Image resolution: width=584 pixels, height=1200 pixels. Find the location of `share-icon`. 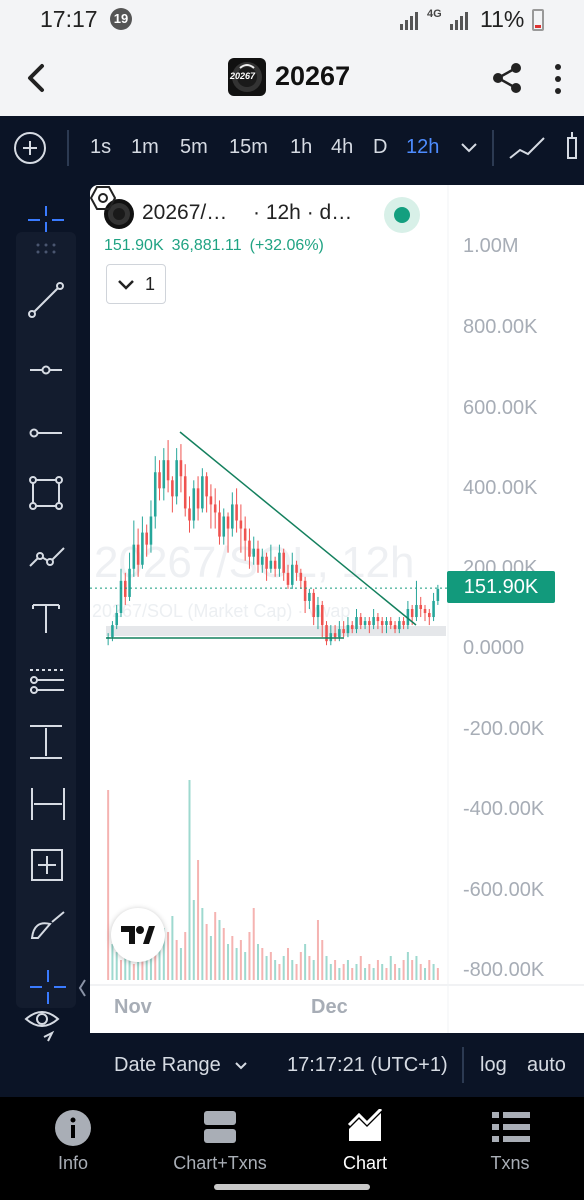

share-icon is located at coordinates (508, 78).